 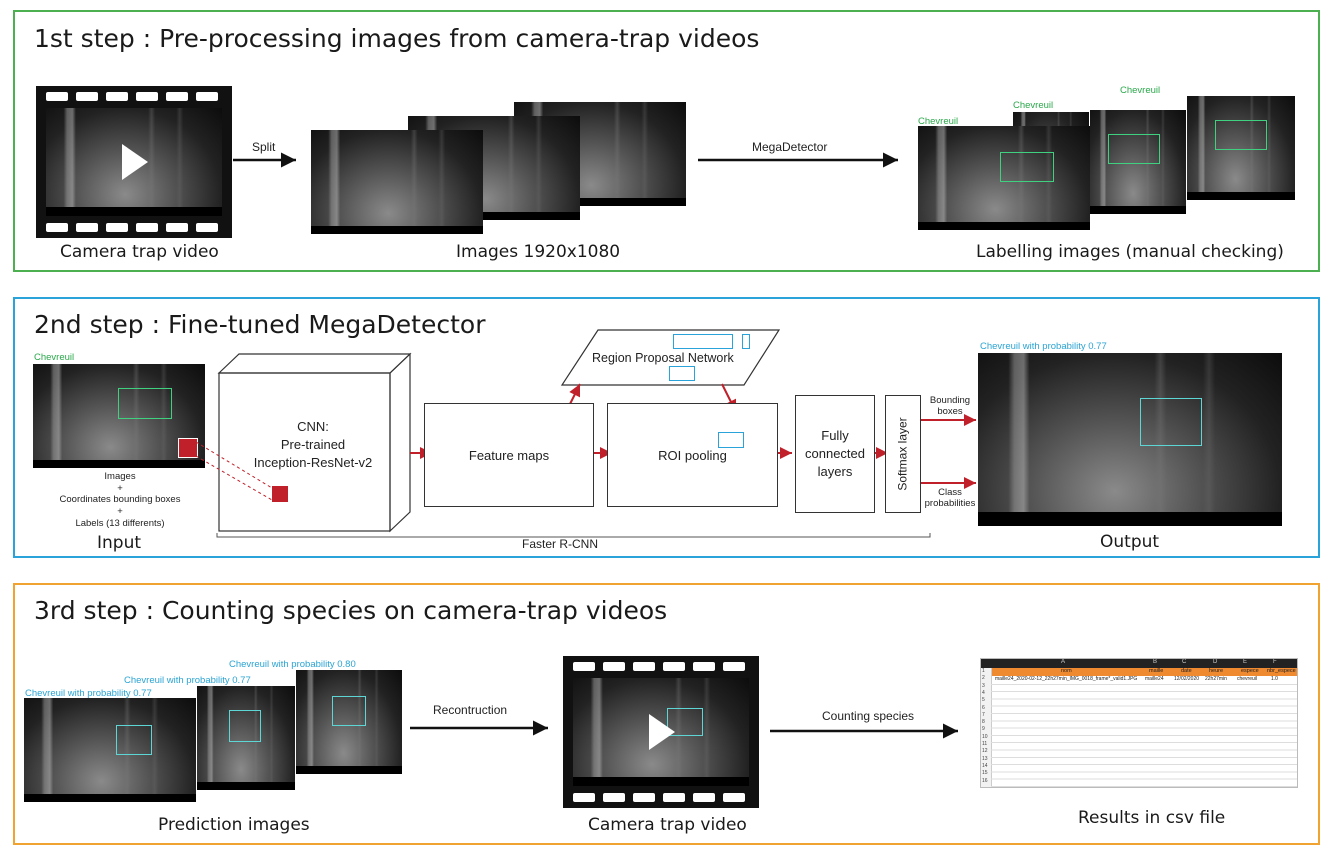 I want to click on csv-row-number: 10, so click(x=985, y=736).